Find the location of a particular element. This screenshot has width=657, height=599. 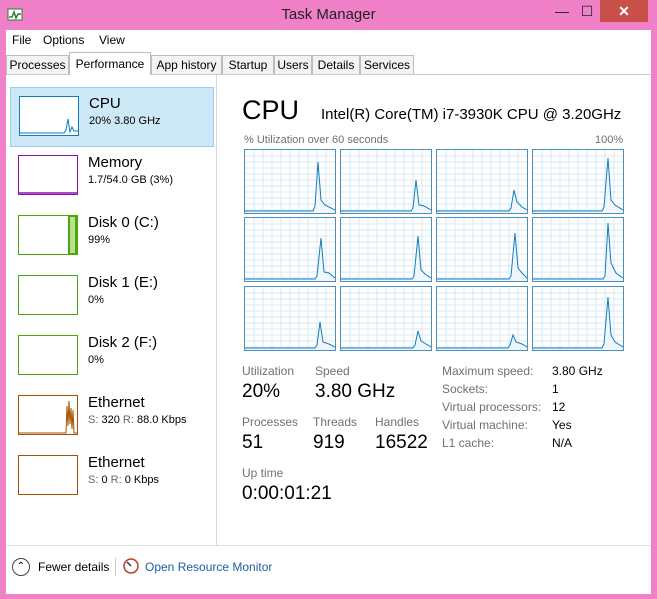

memory-thumbnail-graph is located at coordinates (48, 175).